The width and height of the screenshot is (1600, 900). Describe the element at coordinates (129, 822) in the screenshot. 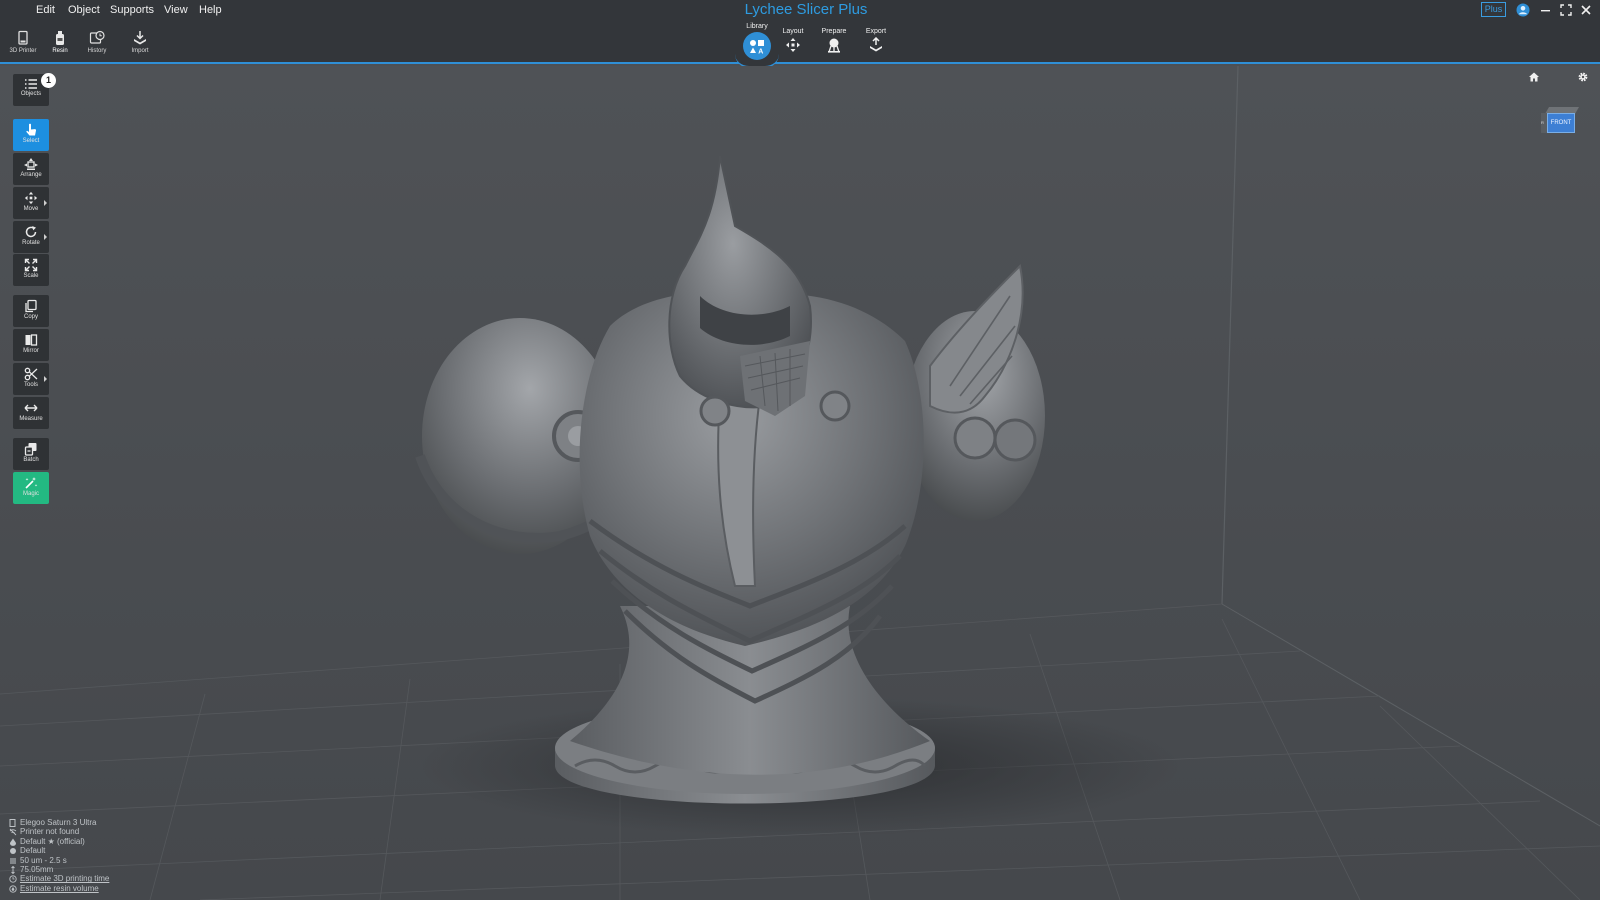

I see `status-printer: Elegoo Saturn 3 Ultra` at that location.